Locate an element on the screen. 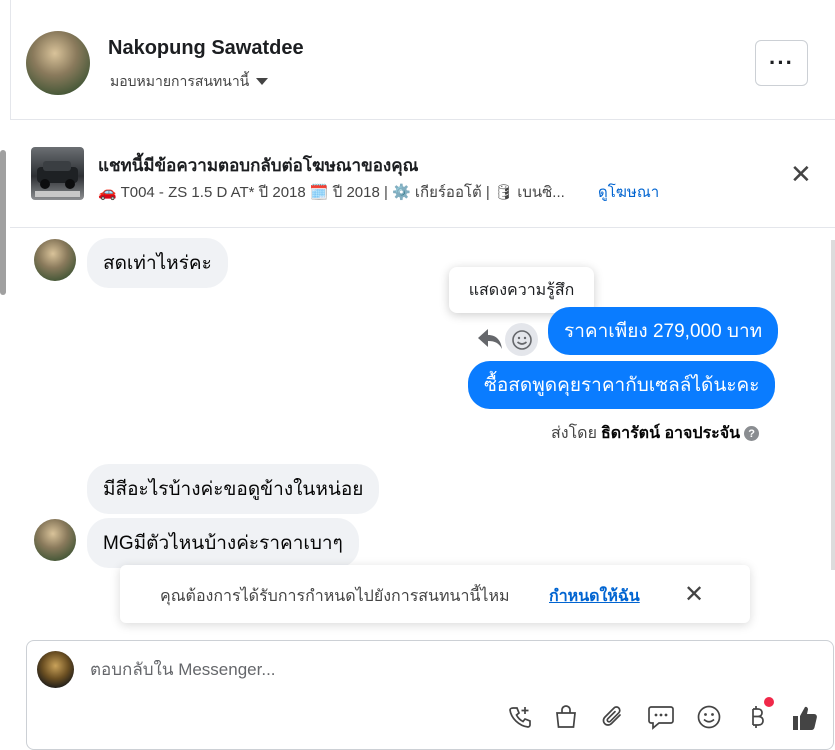 The width and height of the screenshot is (835, 750). left-scrollbar is located at coordinates (3, 222).